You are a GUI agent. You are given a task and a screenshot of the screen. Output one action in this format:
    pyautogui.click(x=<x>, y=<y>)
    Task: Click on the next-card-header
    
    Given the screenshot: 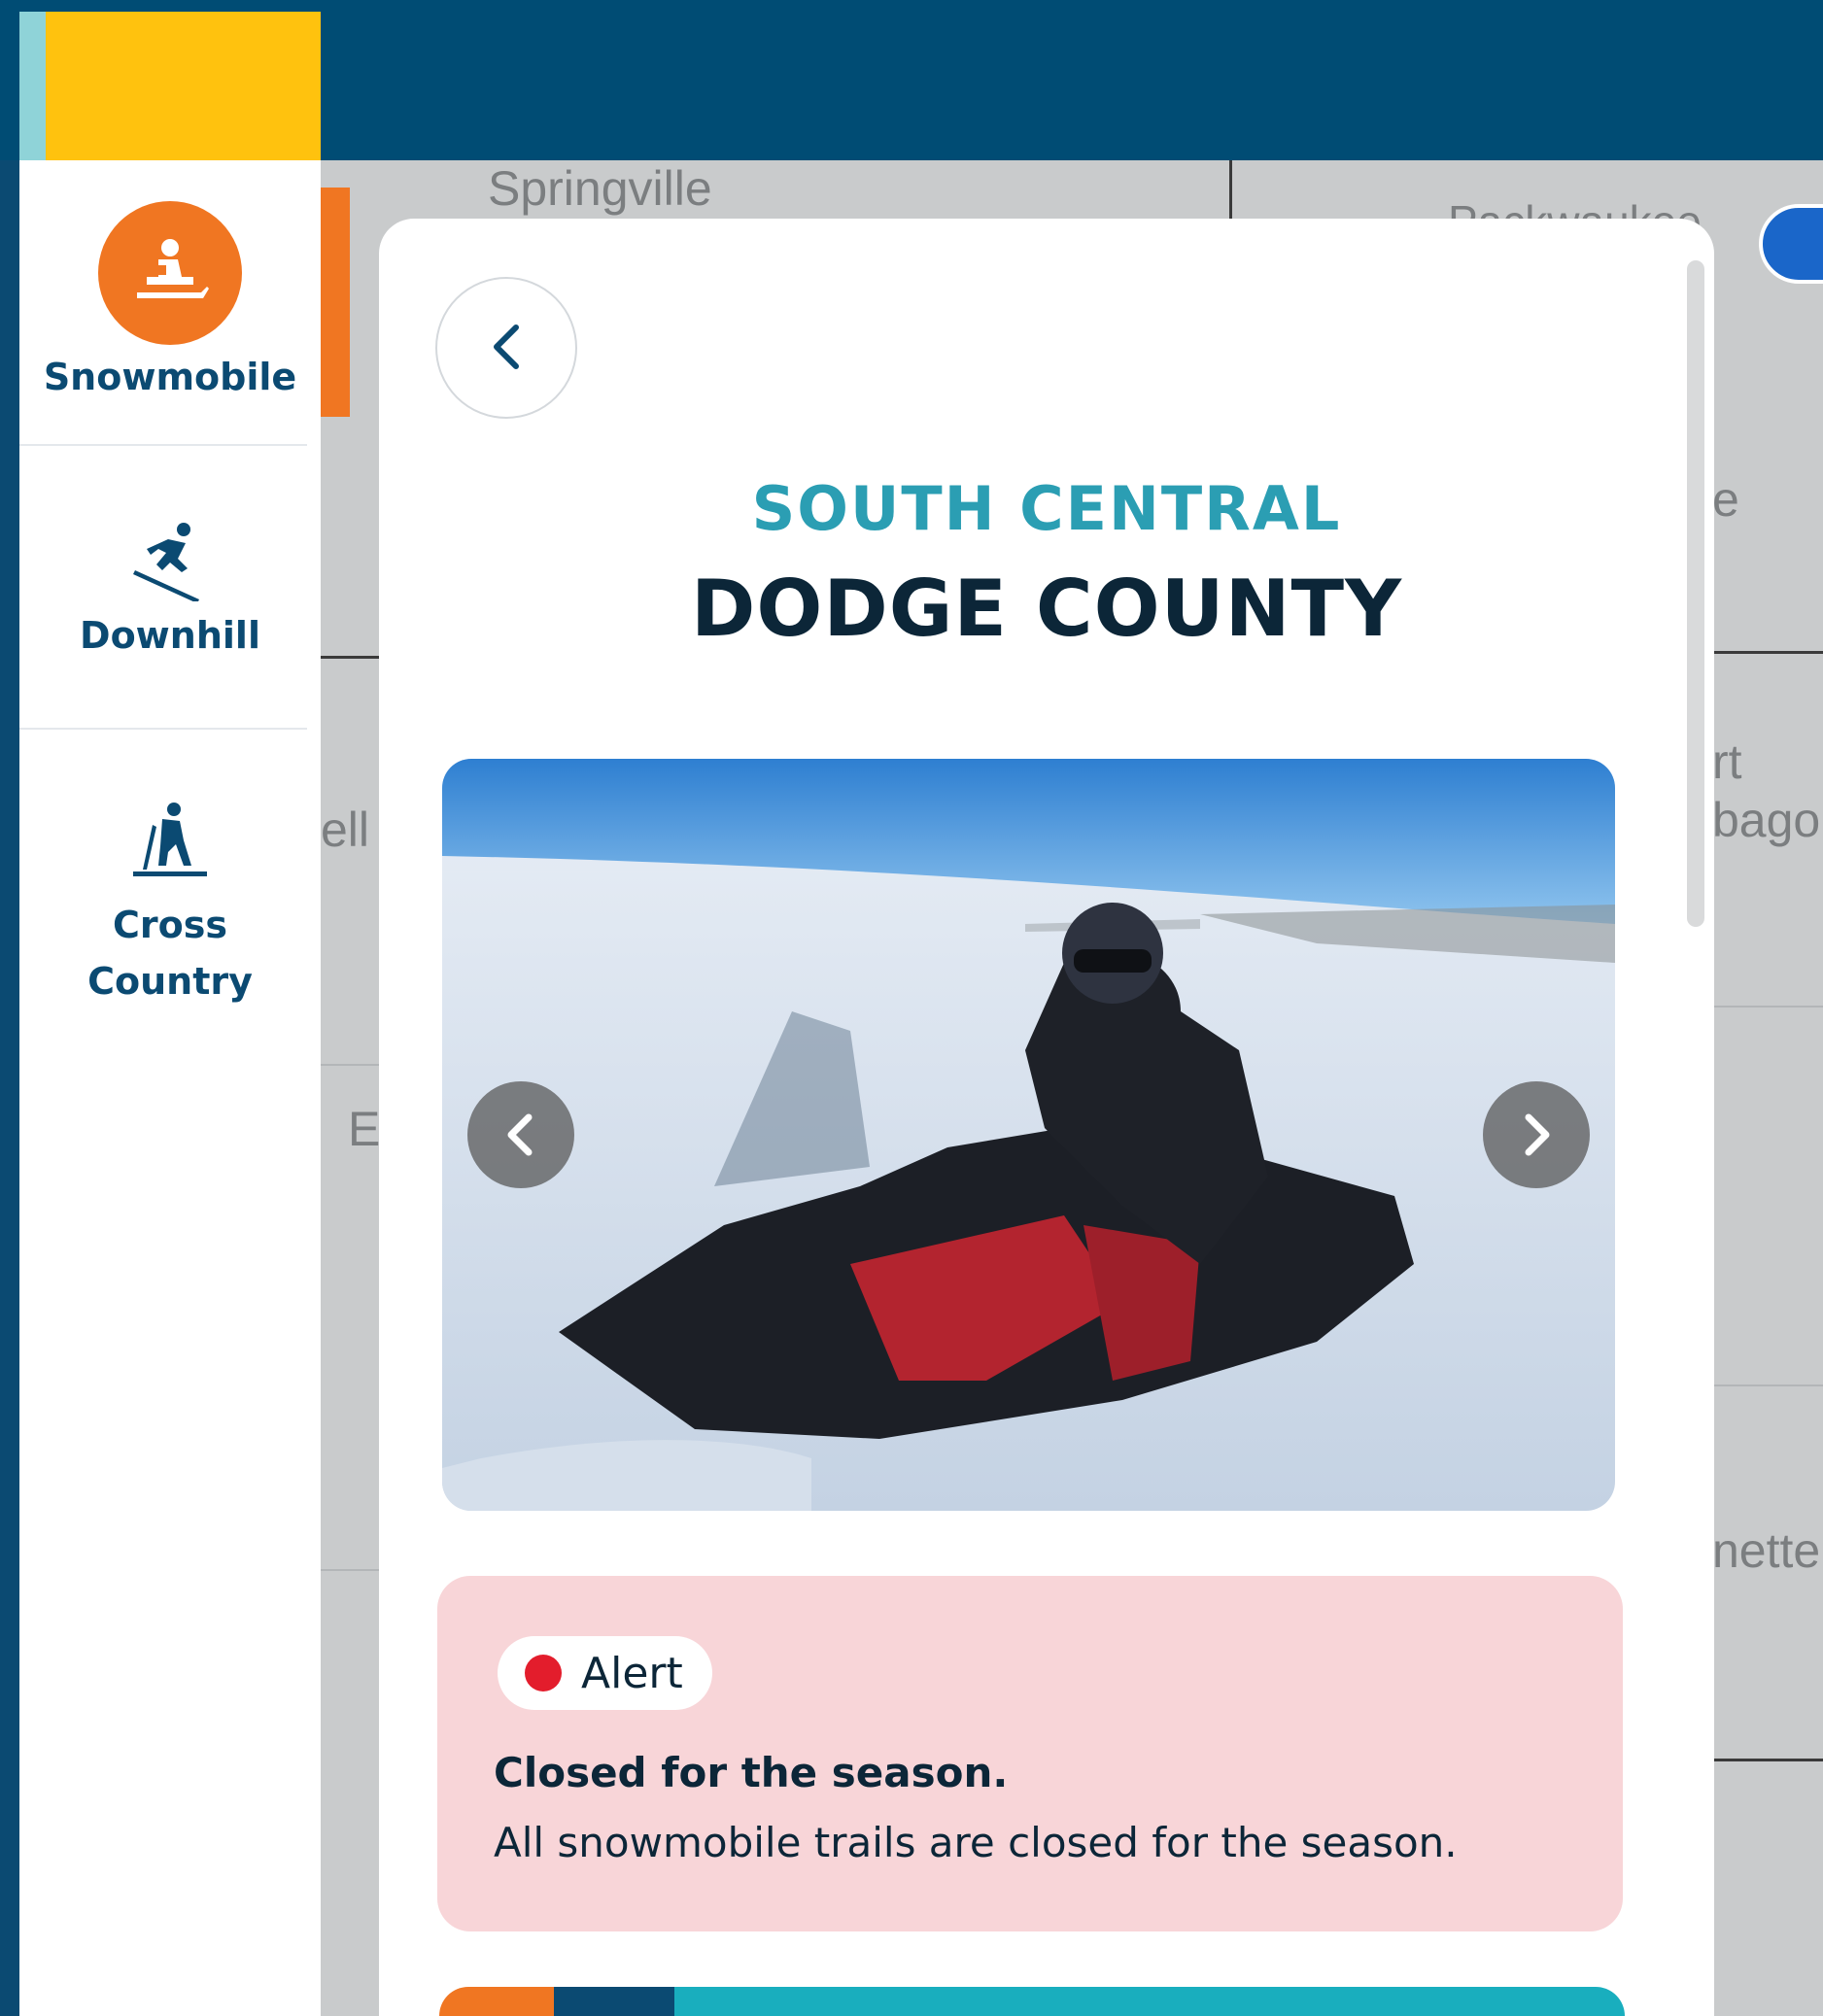 What is the action you would take?
    pyautogui.click(x=1032, y=2002)
    